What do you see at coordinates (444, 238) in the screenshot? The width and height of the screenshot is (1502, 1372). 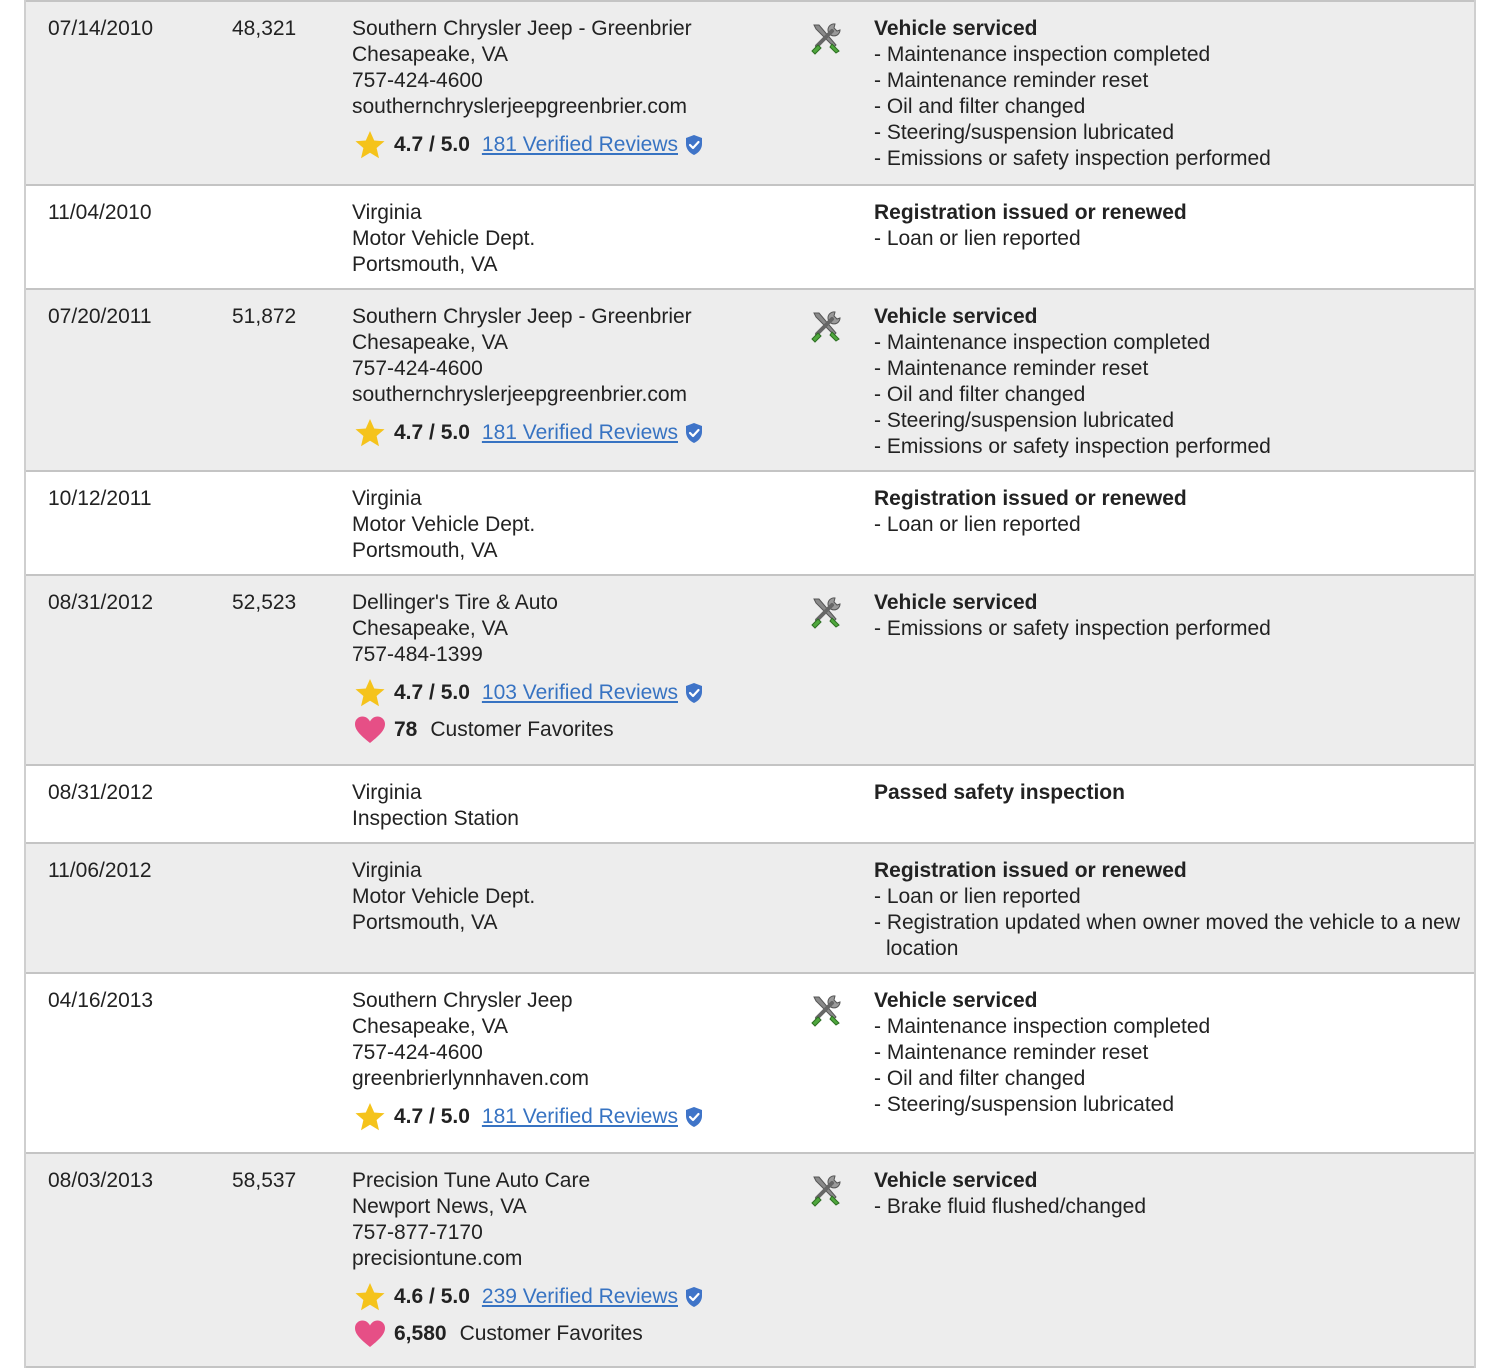 I see `source-line: Motor Vehicle Dept.` at bounding box center [444, 238].